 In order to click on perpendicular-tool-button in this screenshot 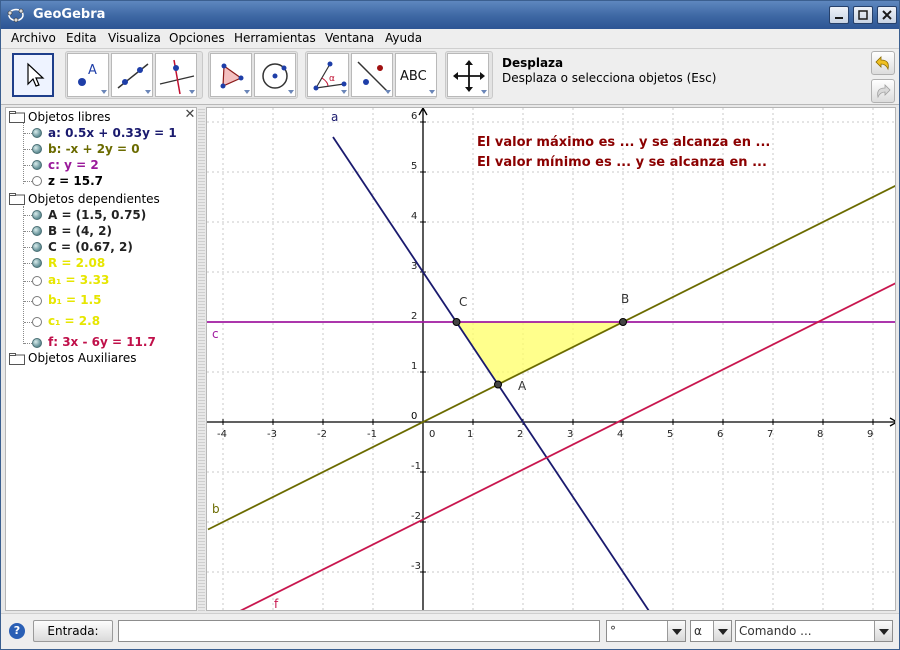, I will do `click(176, 75)`.